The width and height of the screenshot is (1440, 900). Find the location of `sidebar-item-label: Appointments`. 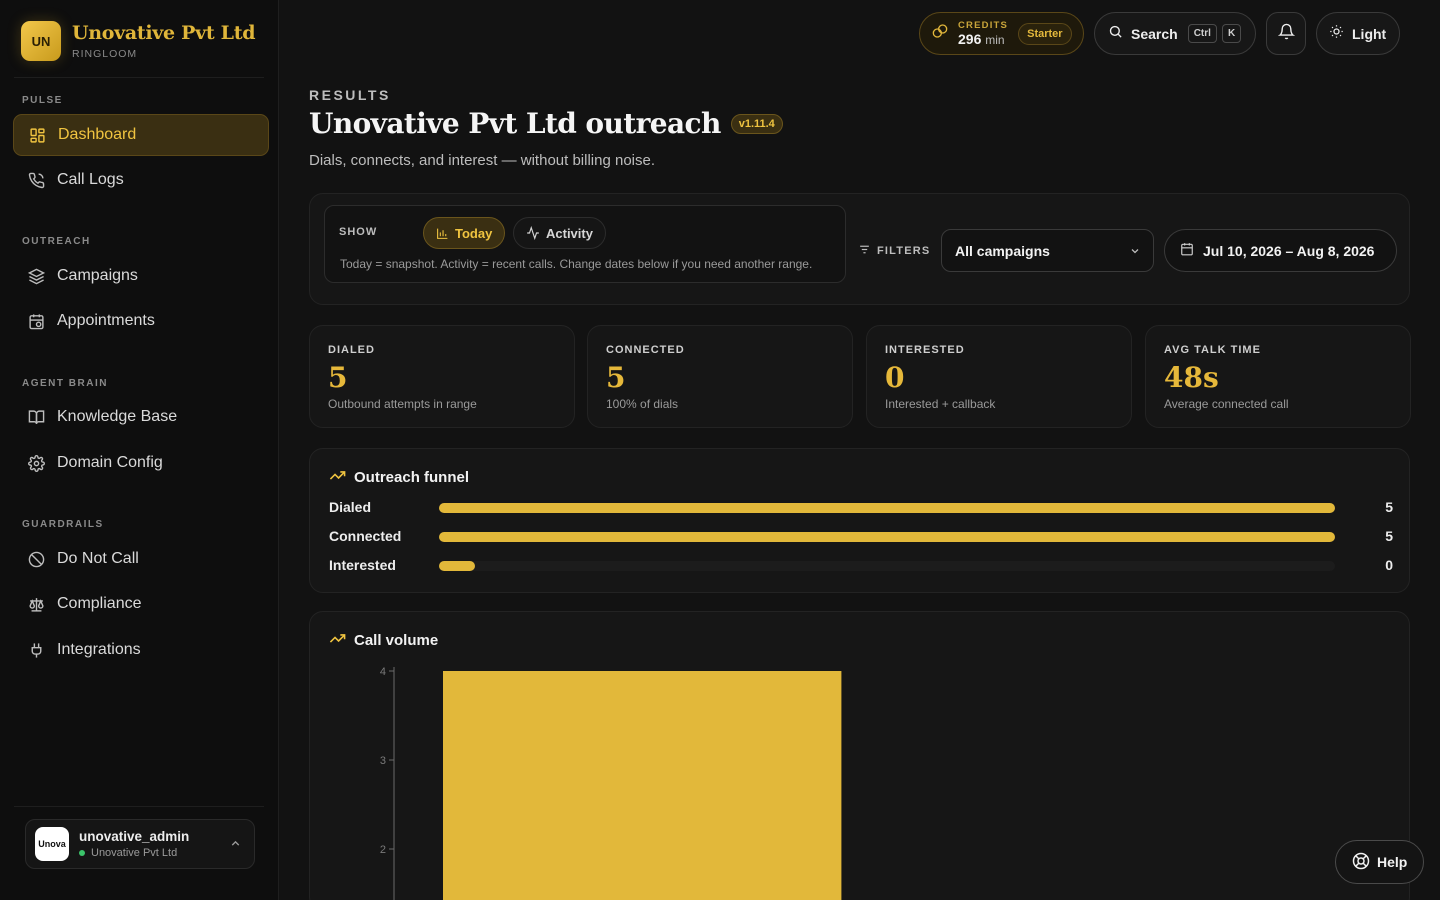

sidebar-item-label: Appointments is located at coordinates (106, 320).